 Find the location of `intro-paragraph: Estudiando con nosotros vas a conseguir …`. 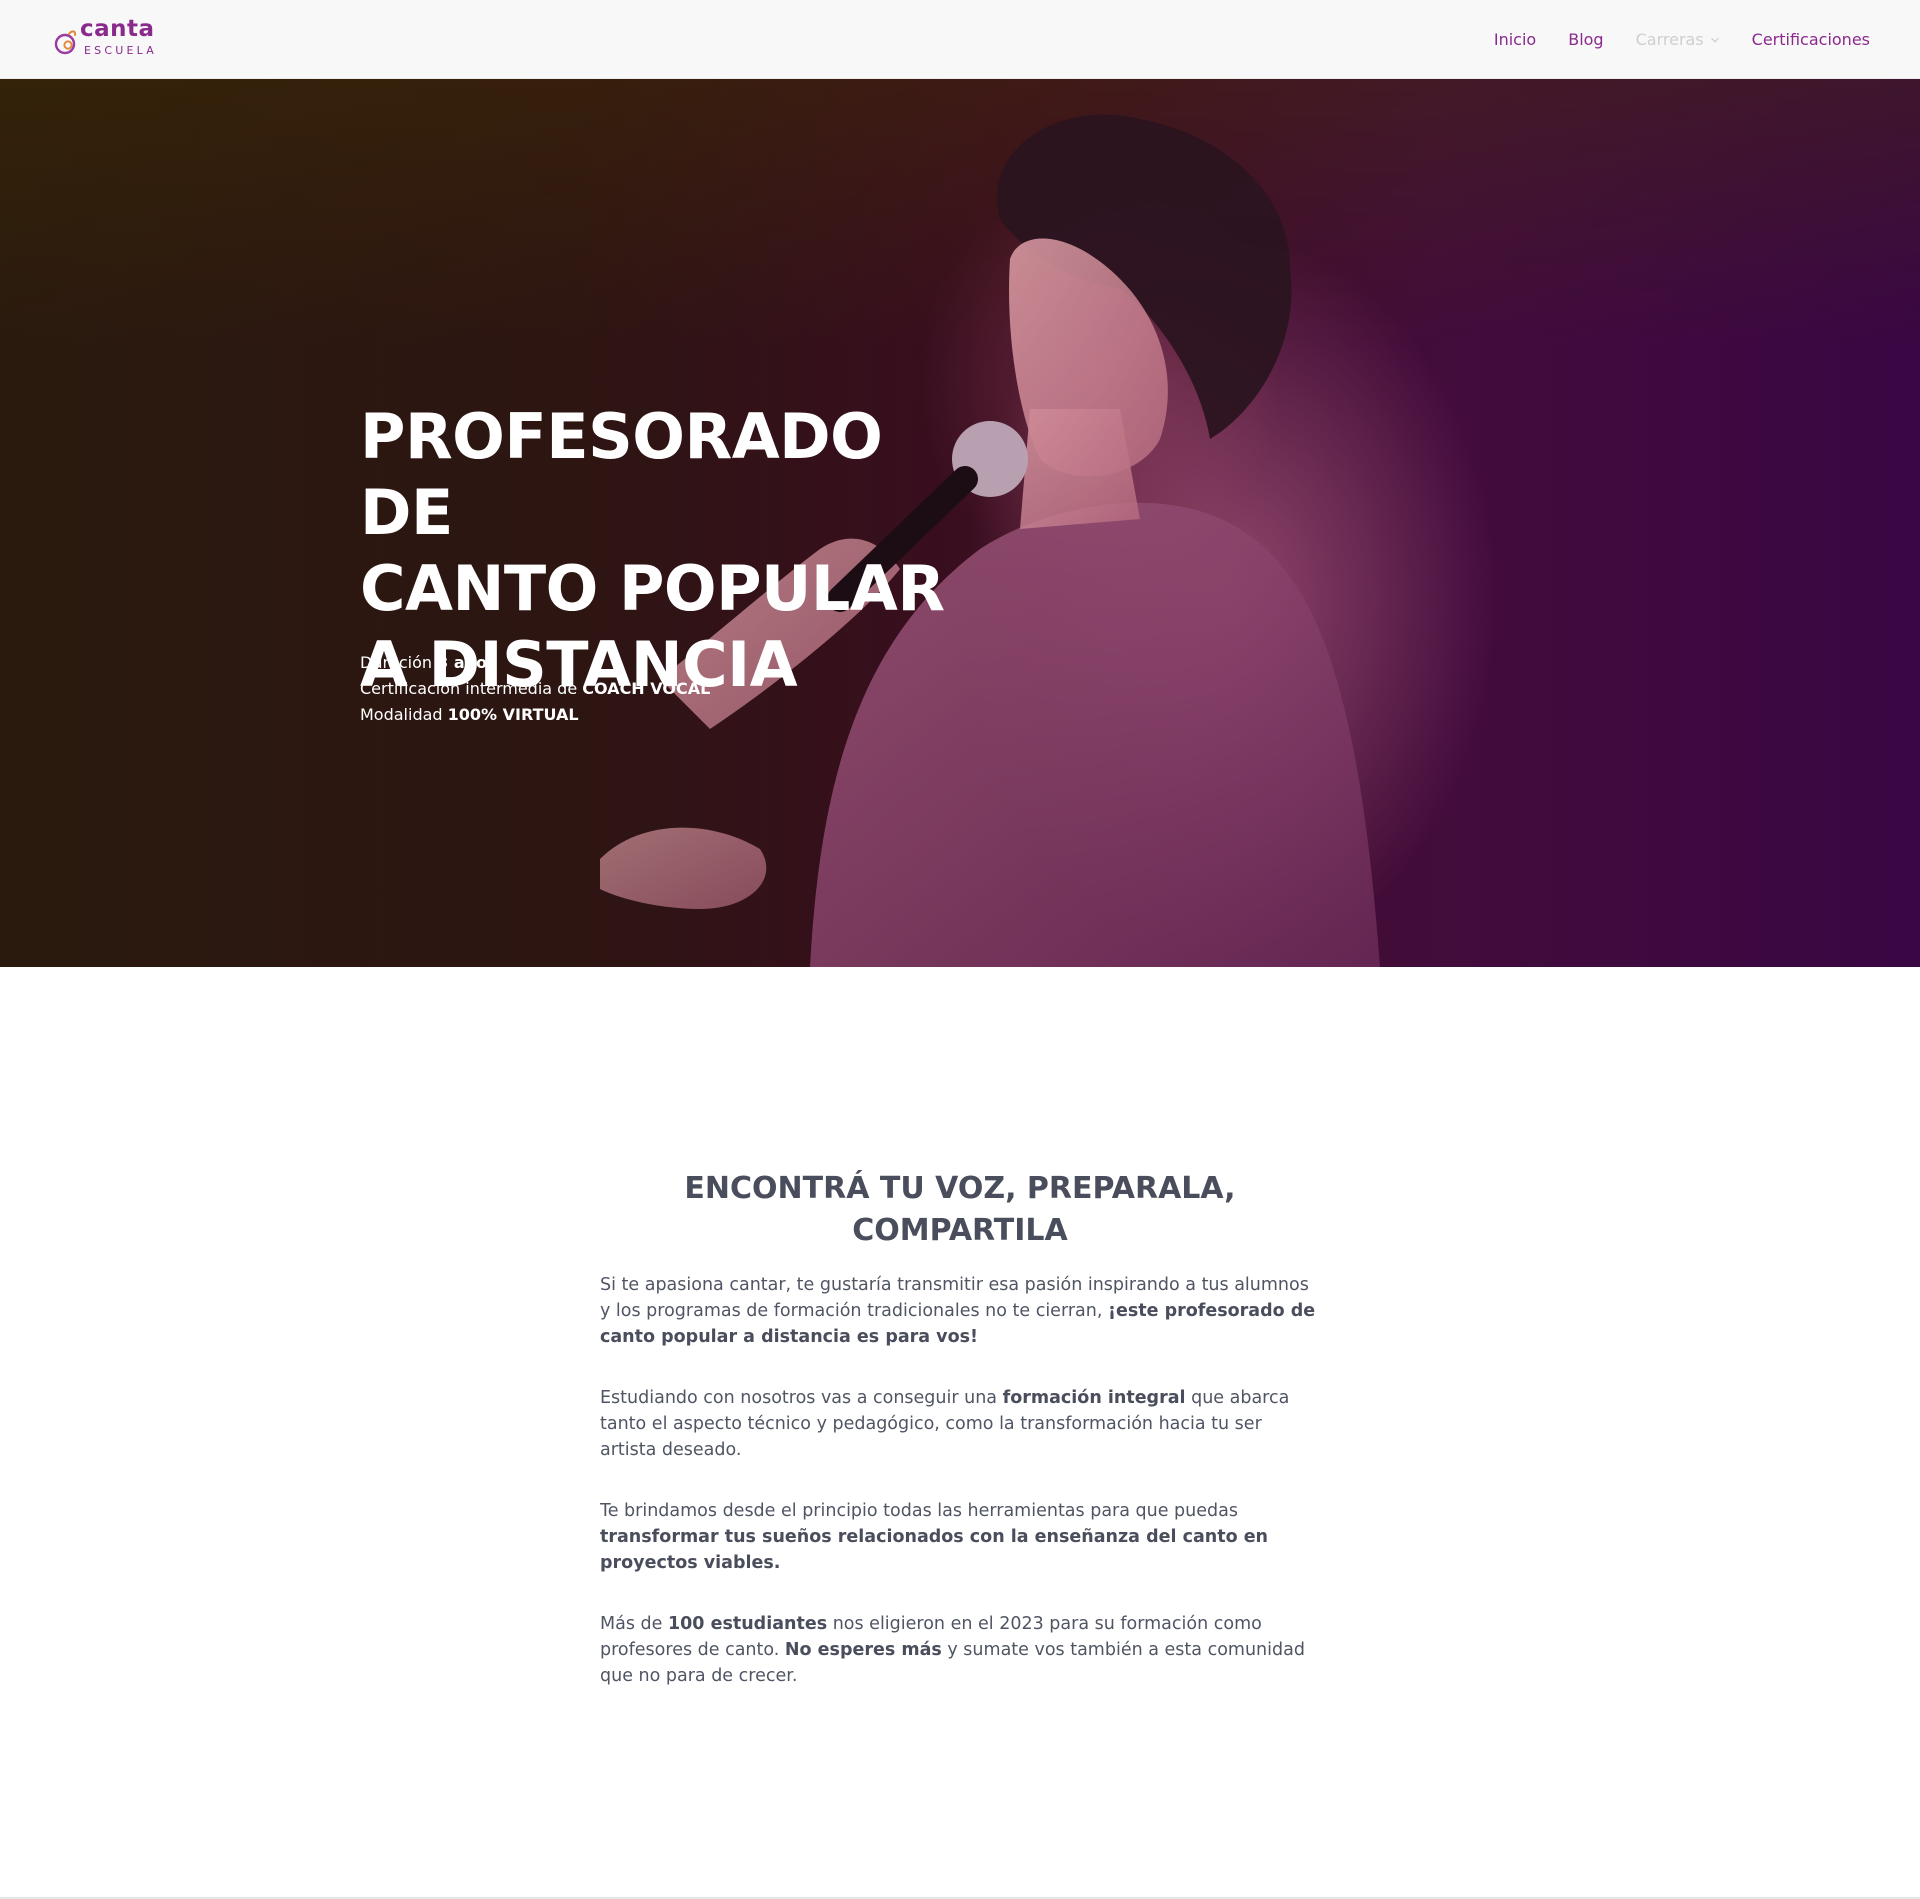

intro-paragraph: Estudiando con nosotros vas a conseguir … is located at coordinates (960, 1424).